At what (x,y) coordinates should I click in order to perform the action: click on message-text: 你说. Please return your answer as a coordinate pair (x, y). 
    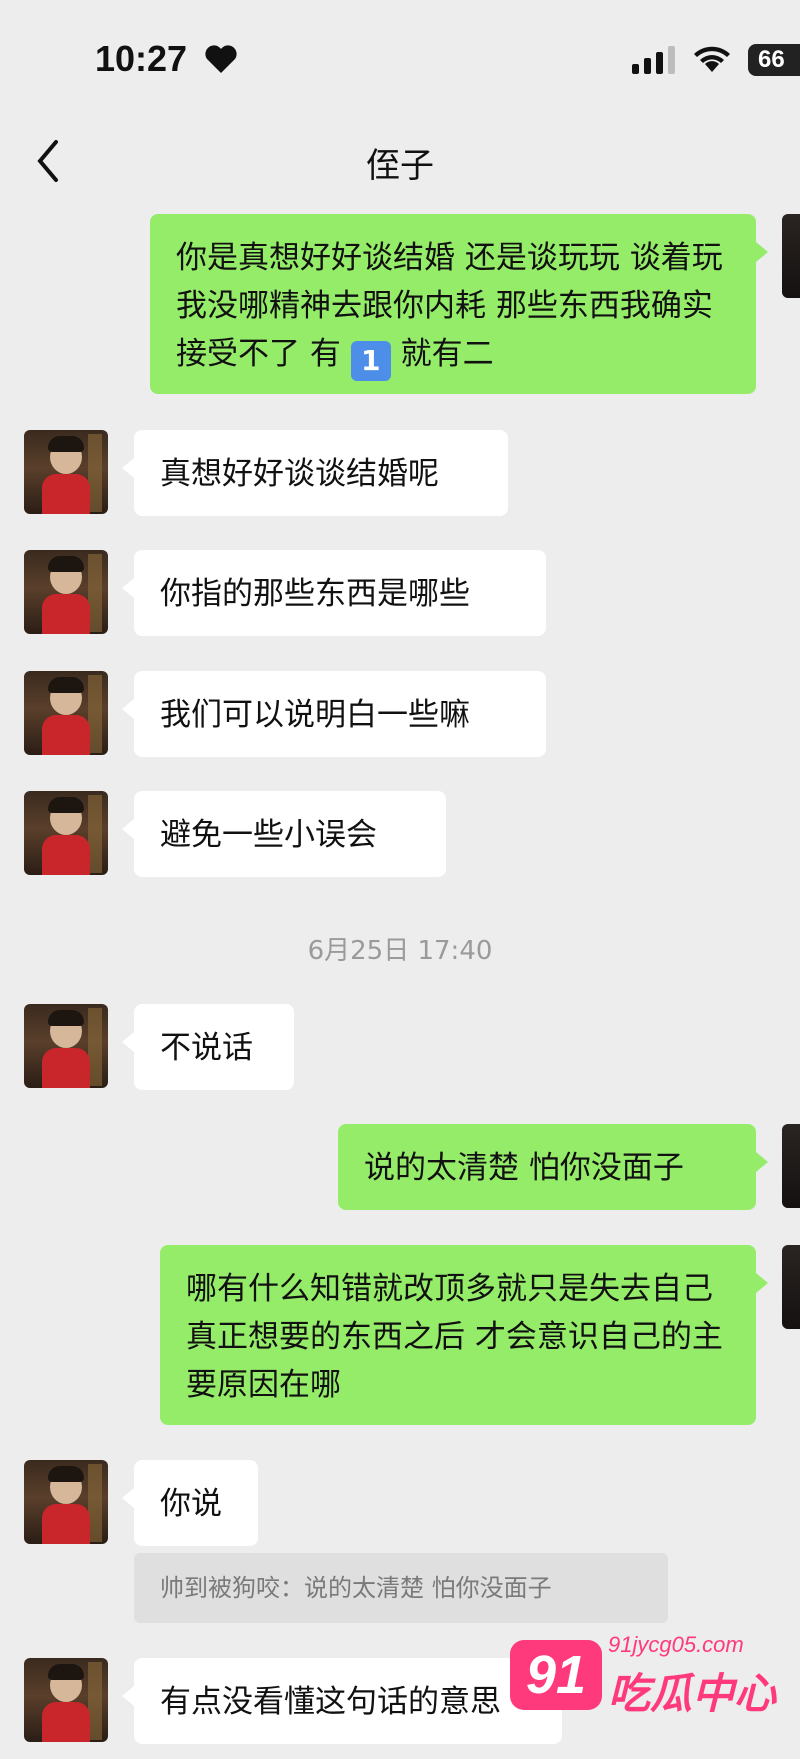
    Looking at the image, I should click on (191, 1504).